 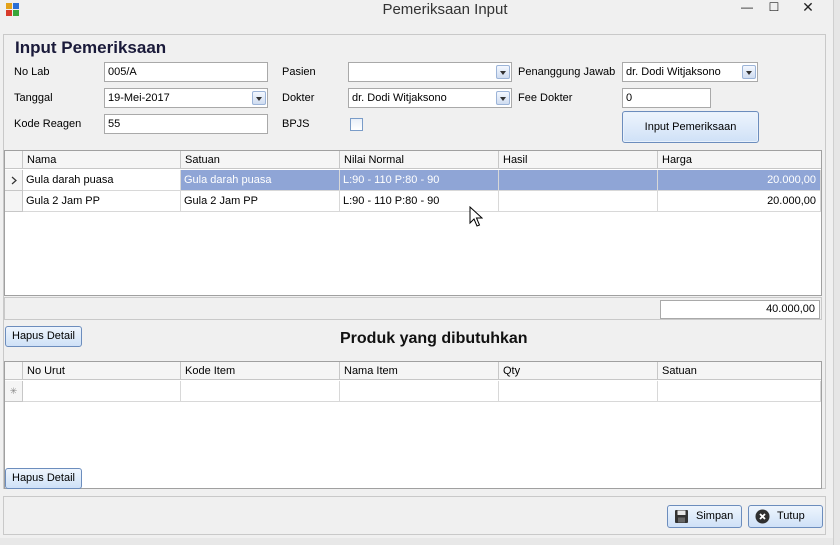 What do you see at coordinates (567, 72) in the screenshot?
I see `penanggung-jawab-label: Penanggung Jawab` at bounding box center [567, 72].